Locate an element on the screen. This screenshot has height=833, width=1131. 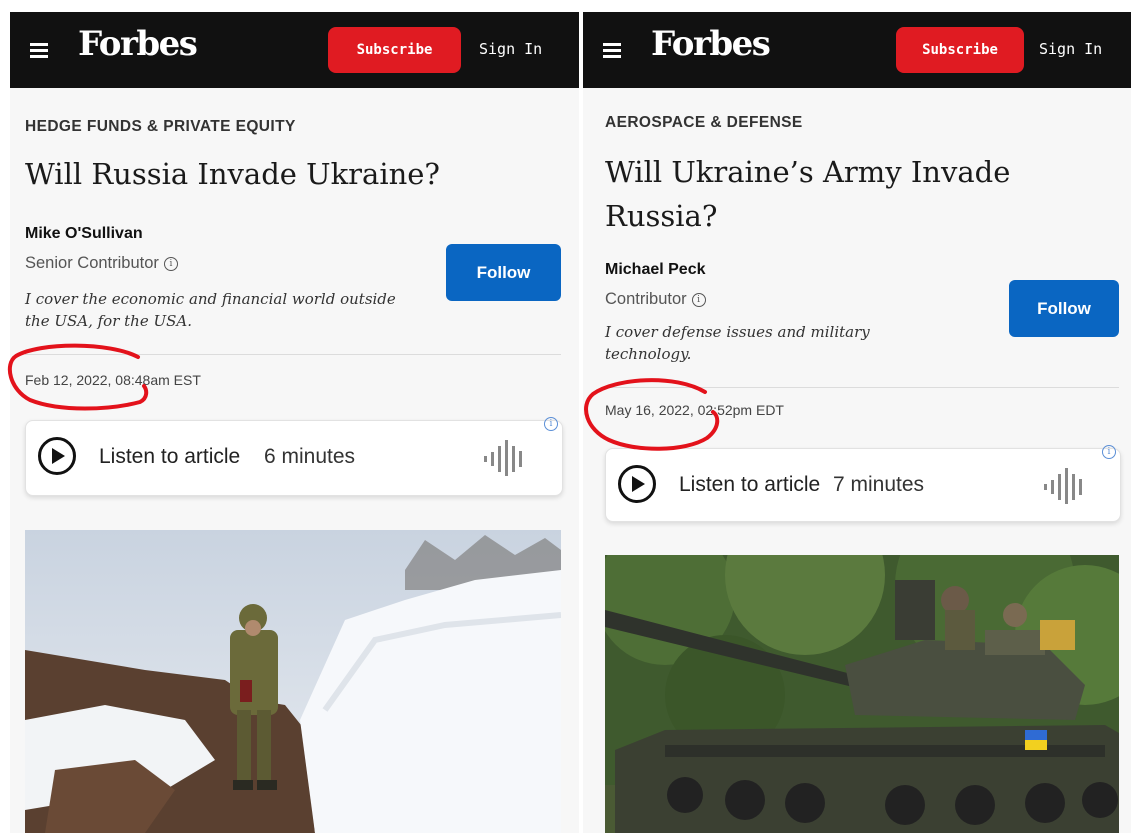
listen-to-article-player: Listen to article 7 minutes i is located at coordinates (863, 483).